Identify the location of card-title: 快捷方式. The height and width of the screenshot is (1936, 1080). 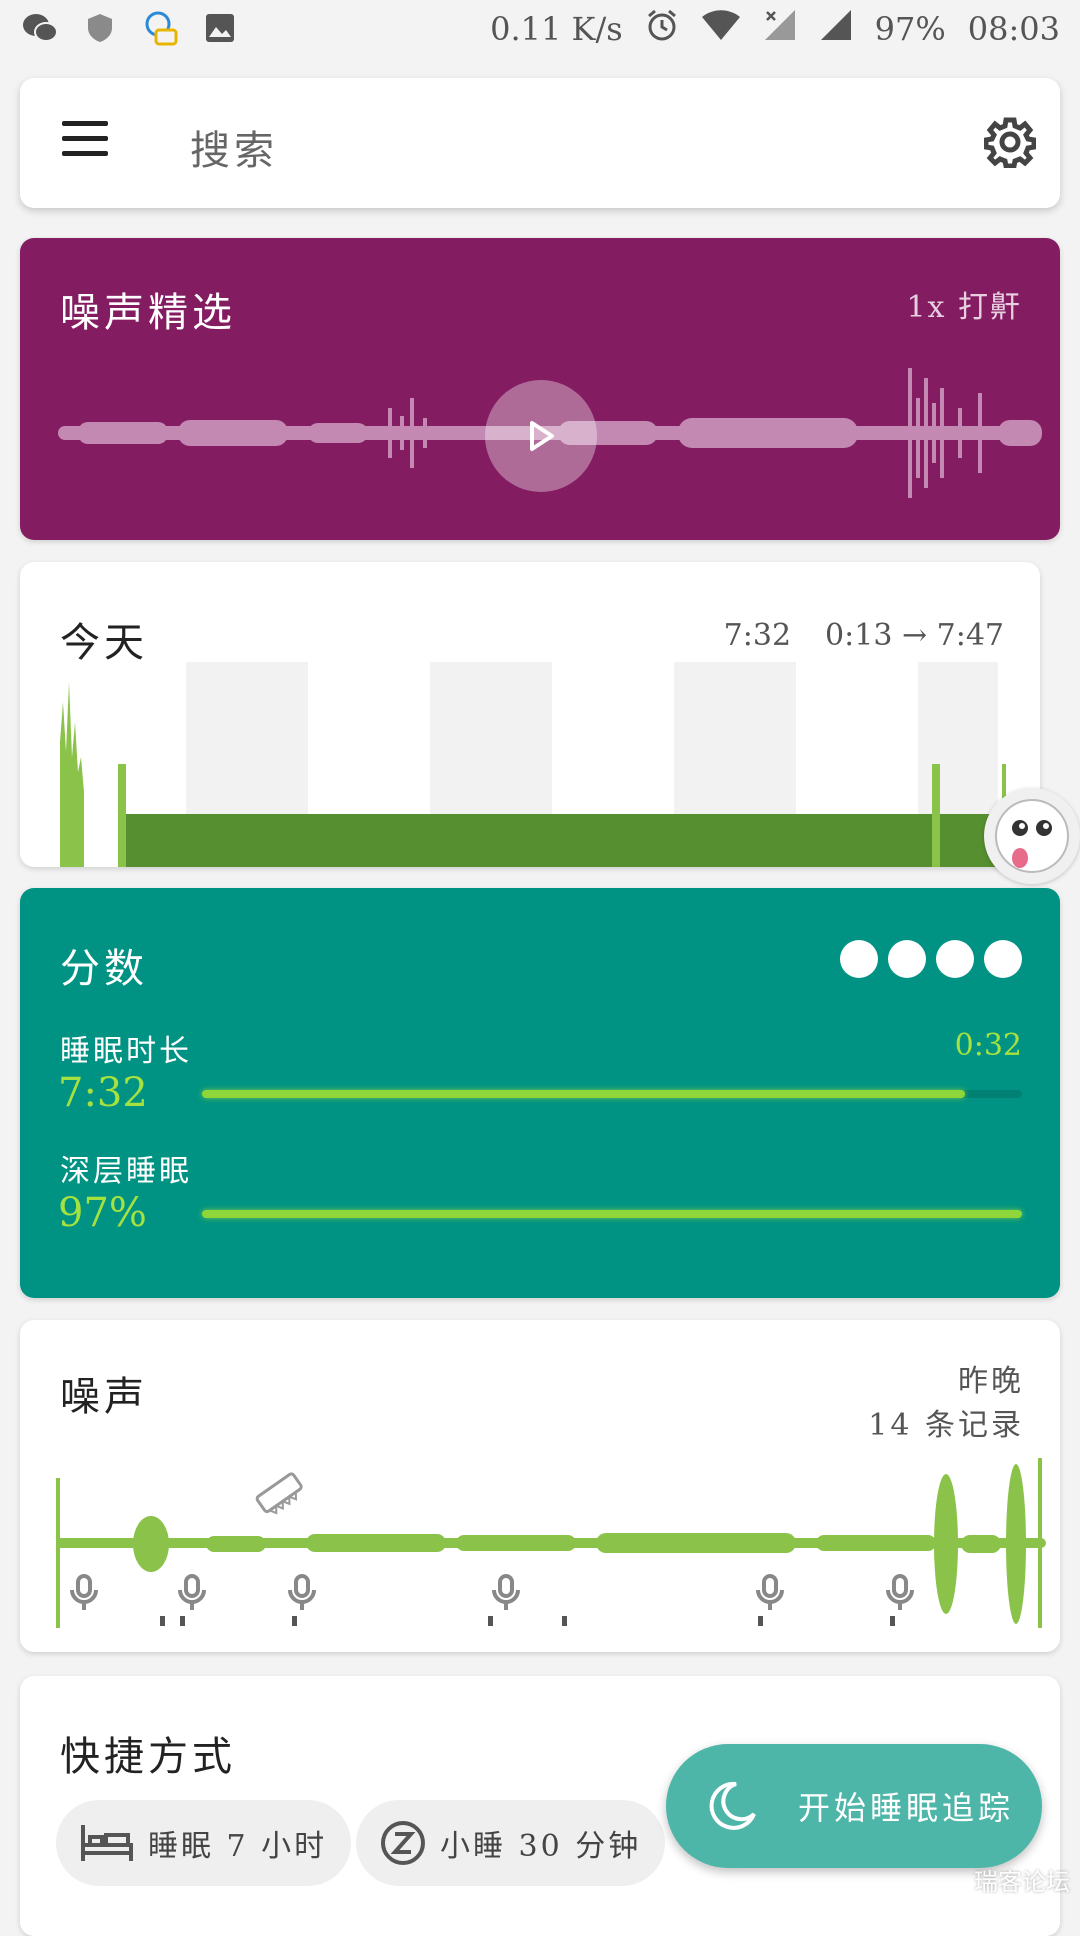
(148, 1757).